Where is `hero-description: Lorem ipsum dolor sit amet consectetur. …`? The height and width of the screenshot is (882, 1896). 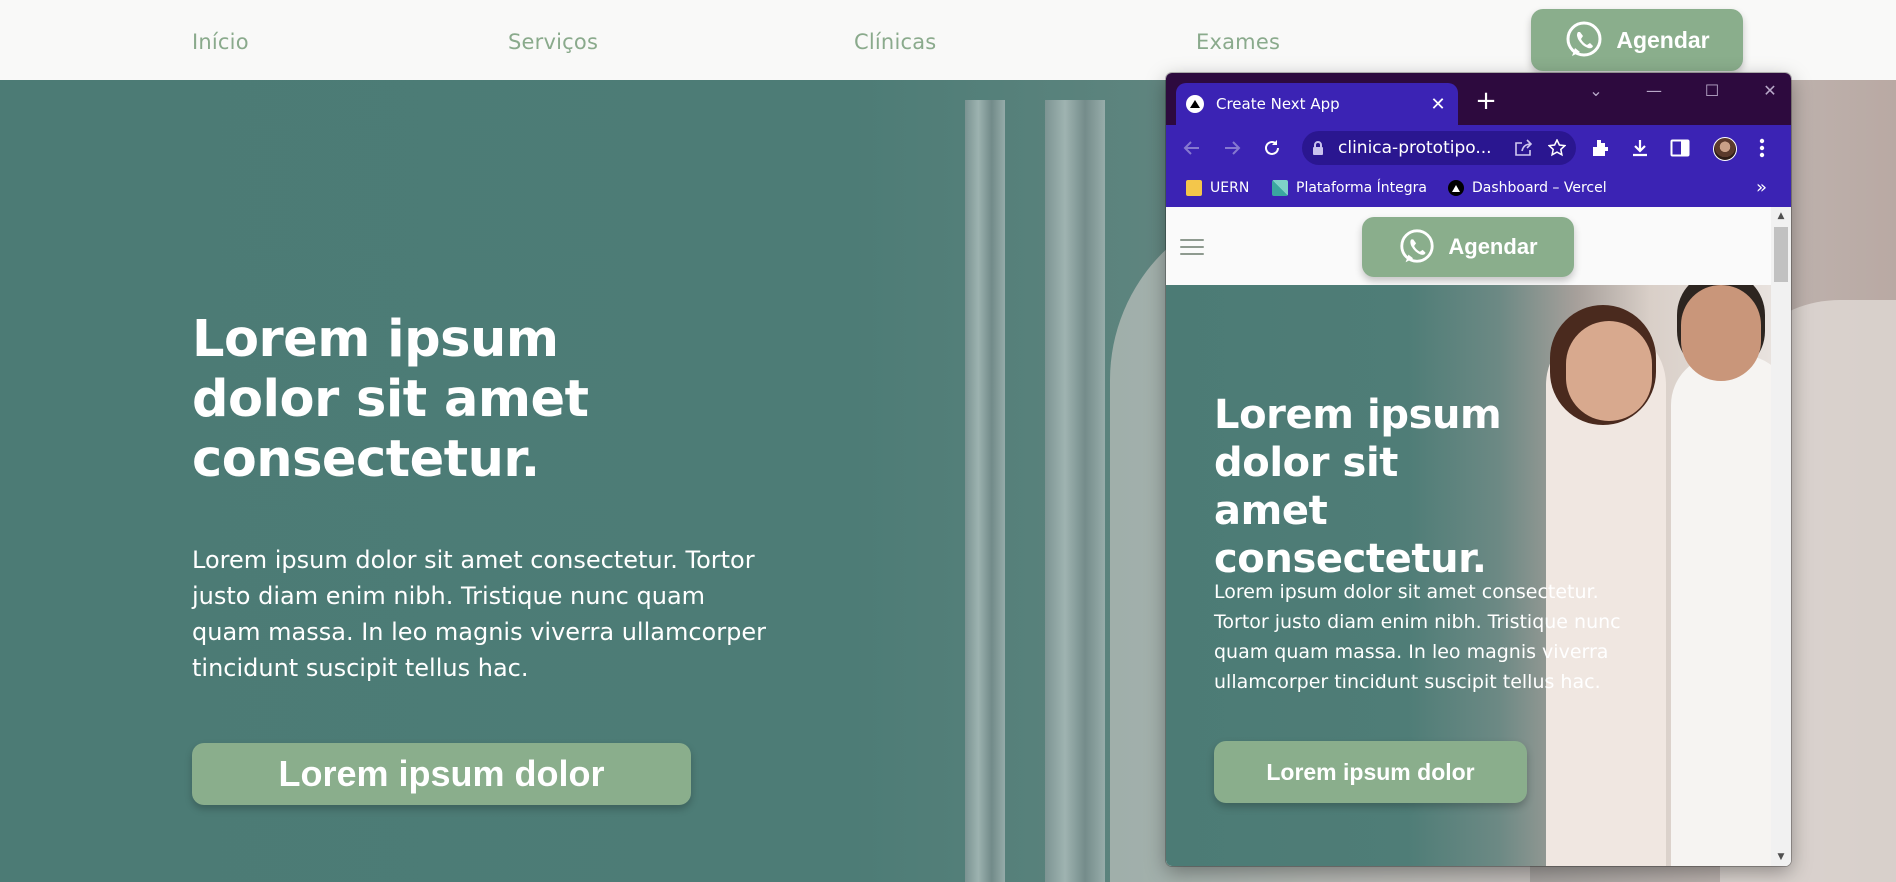
hero-description: Lorem ipsum dolor sit amet consectetur. … is located at coordinates (479, 614).